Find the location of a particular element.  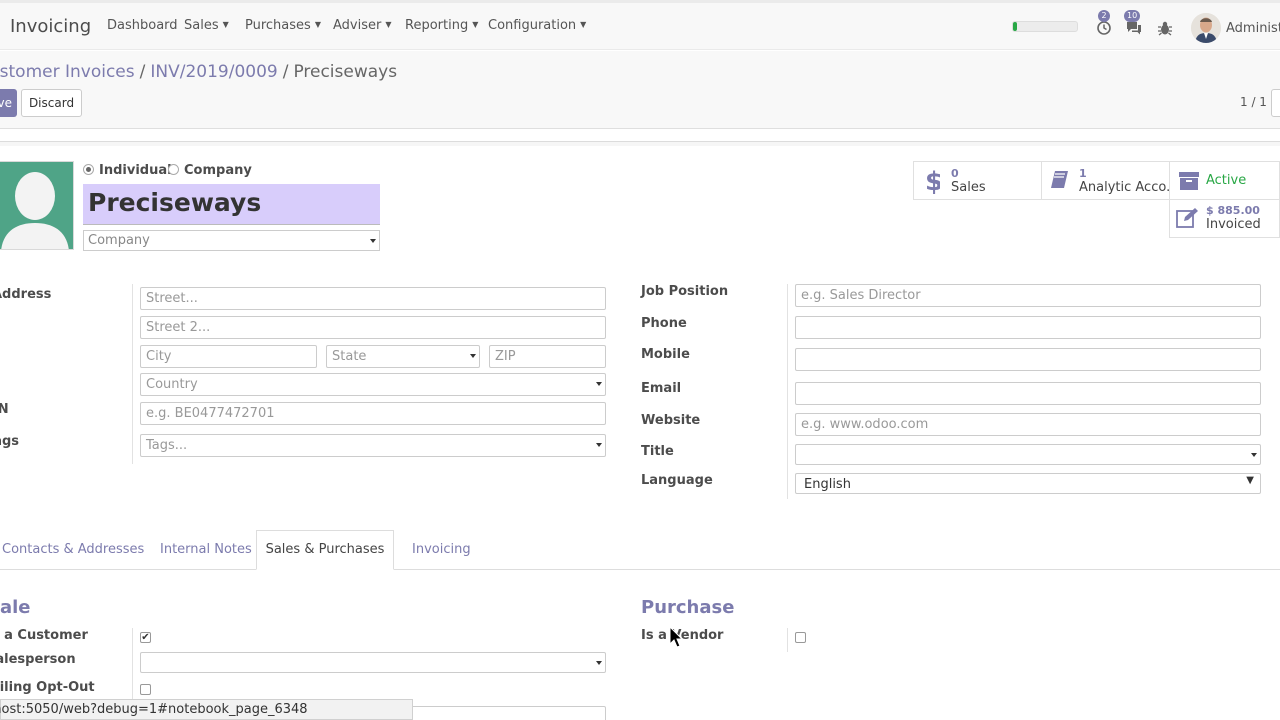

sales-stat-button: $ 0 Sales is located at coordinates (977, 180).